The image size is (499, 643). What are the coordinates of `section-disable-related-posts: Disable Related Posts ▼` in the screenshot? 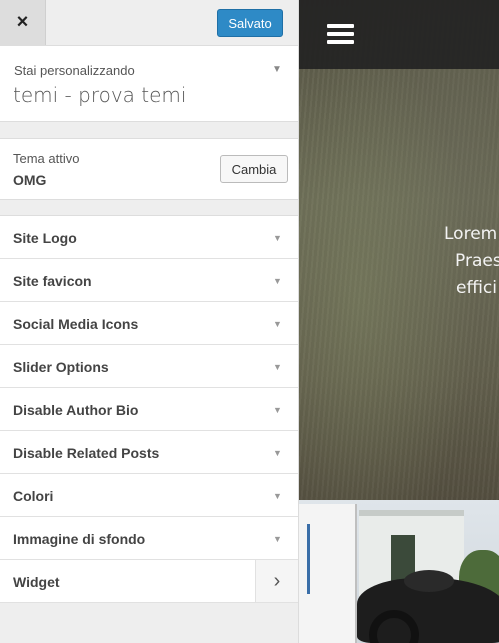 It's located at (149, 452).